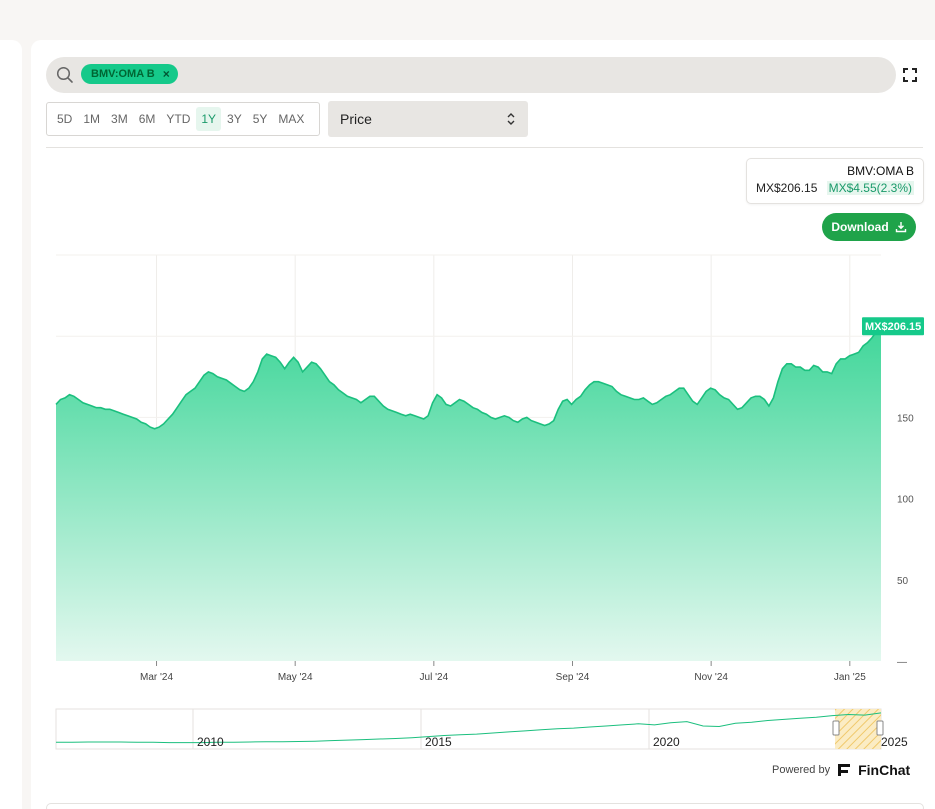 Image resolution: width=935 pixels, height=809 pixels. Describe the element at coordinates (295, 677) in the screenshot. I see `x-tick-label: May '24` at that location.